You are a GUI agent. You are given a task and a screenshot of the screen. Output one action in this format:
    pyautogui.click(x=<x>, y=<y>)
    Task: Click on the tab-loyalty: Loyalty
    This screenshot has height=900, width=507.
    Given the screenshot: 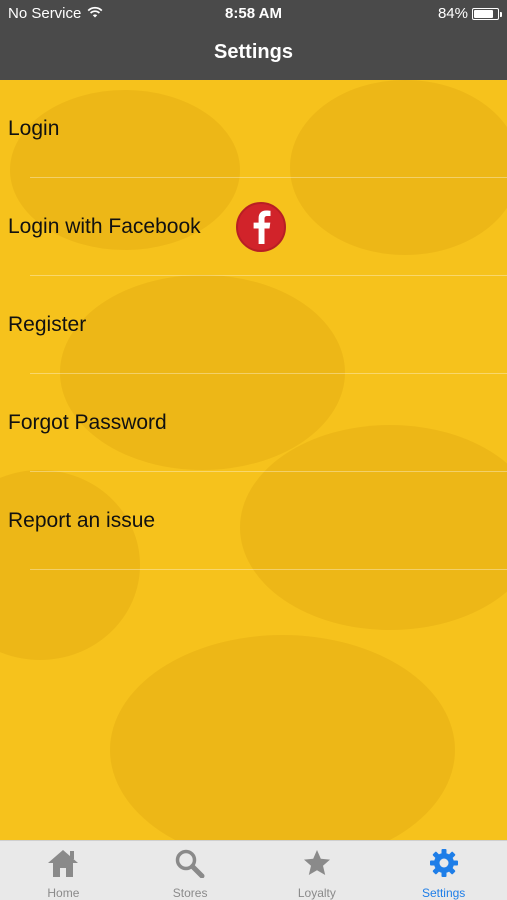 What is the action you would take?
    pyautogui.click(x=317, y=870)
    